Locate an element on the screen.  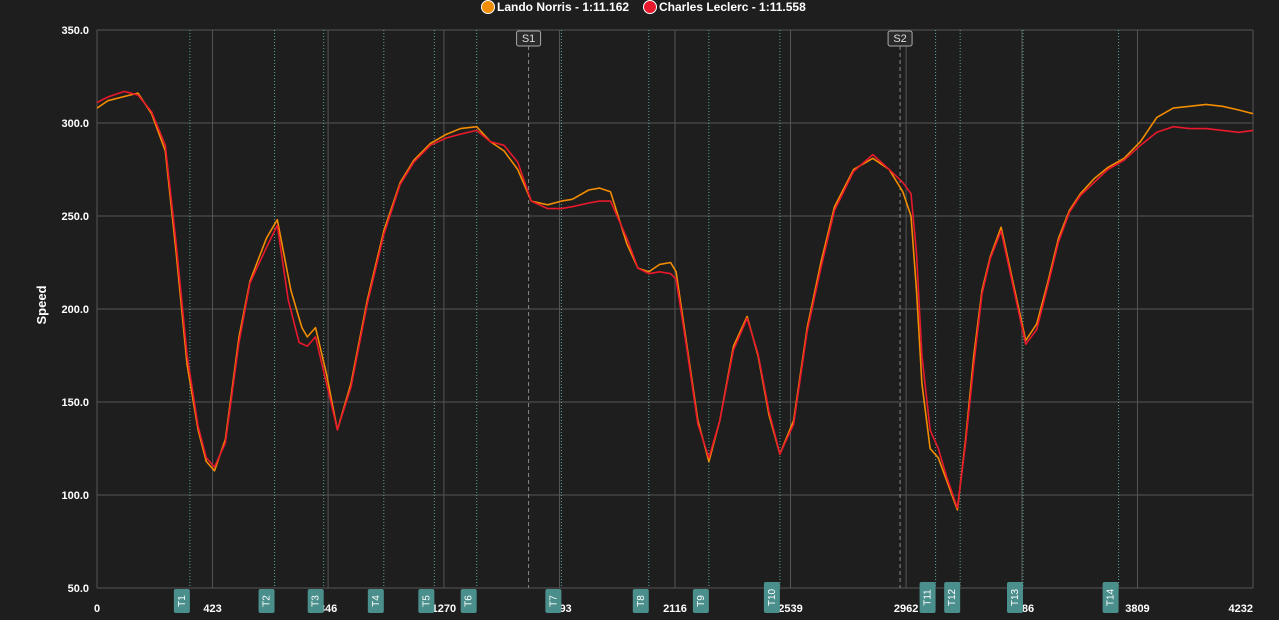
legend-label: Charles Leclerc - 1:11.558 is located at coordinates (732, 7).